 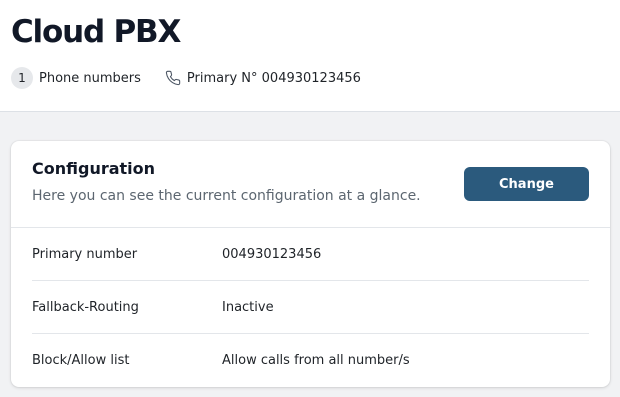 I want to click on row-value: 004930123456, so click(x=272, y=254).